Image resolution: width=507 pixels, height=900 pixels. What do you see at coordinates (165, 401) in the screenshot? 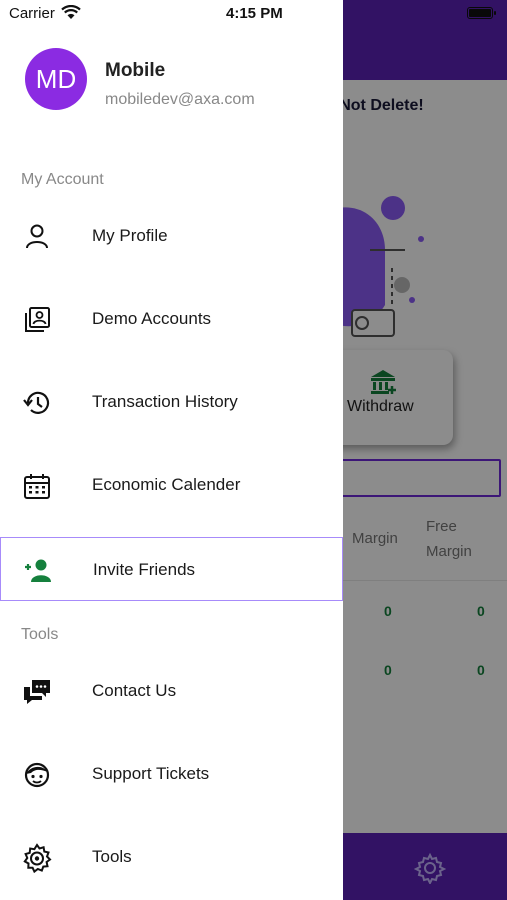
I see `menu-item-label: Transaction History` at bounding box center [165, 401].